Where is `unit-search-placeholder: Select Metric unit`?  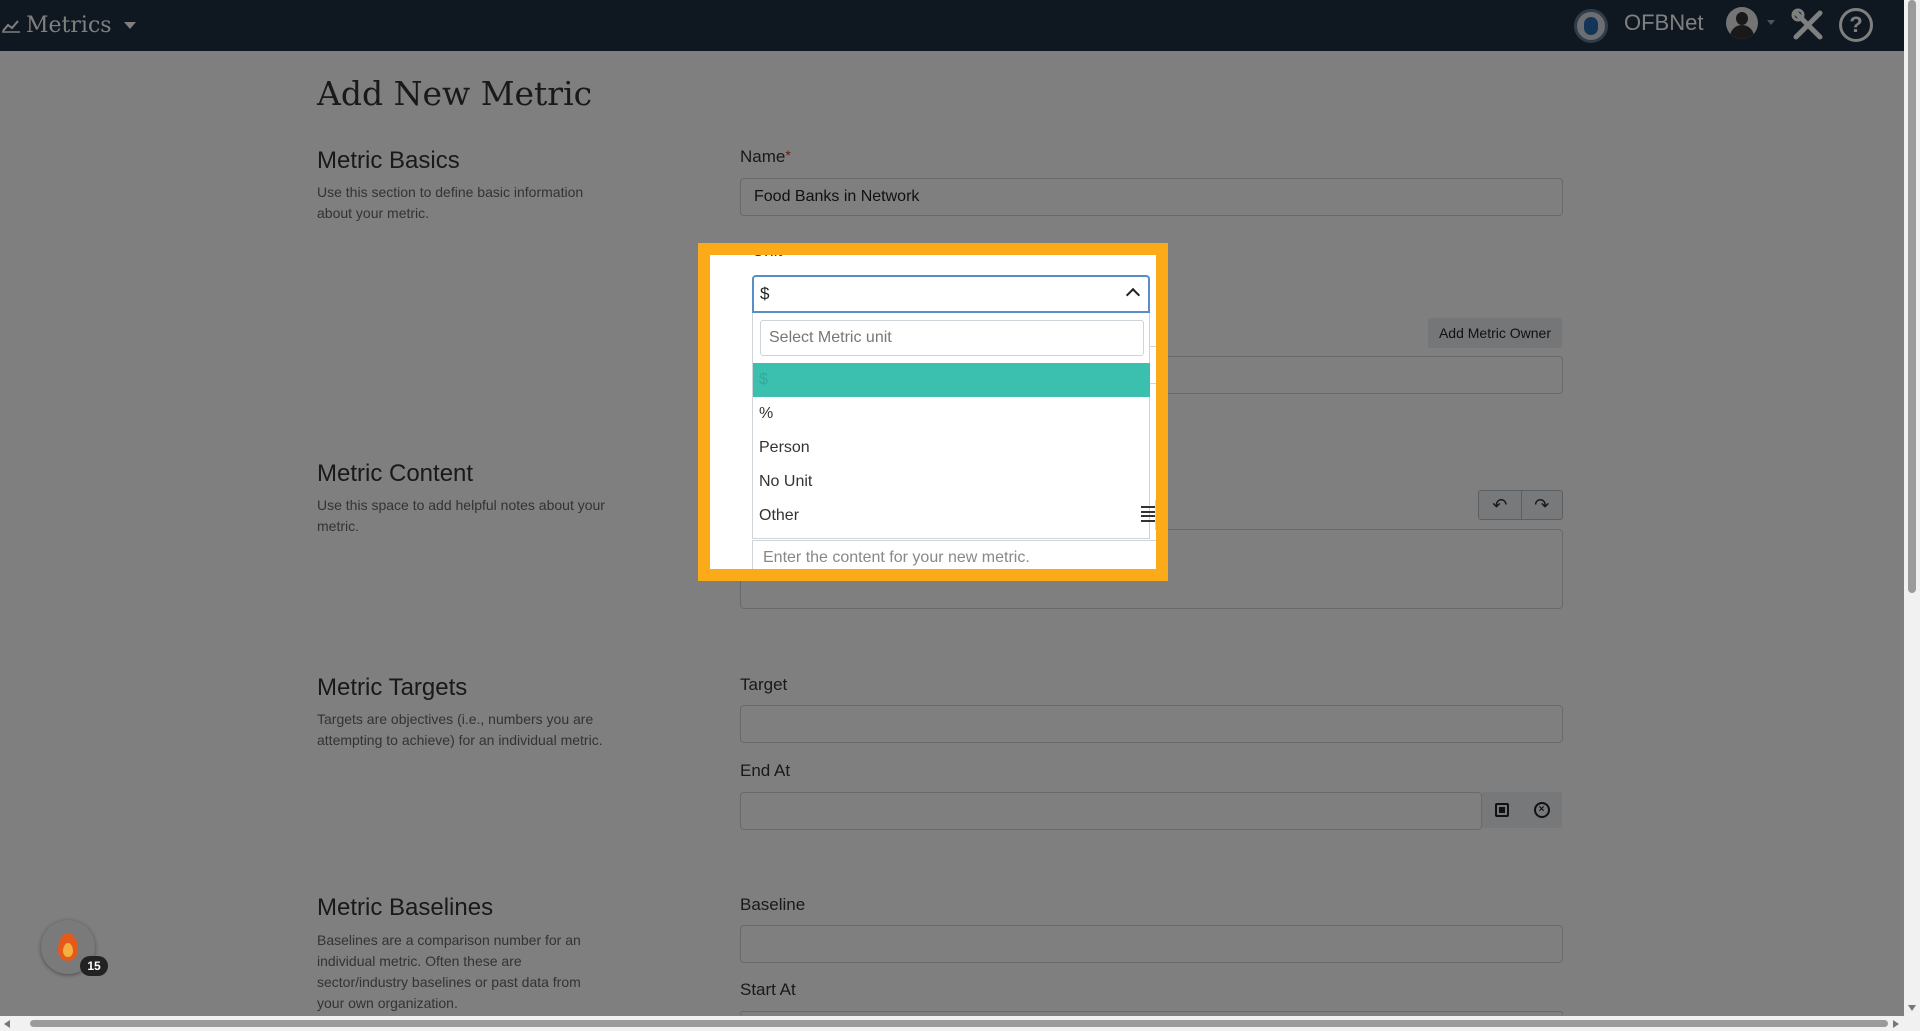
unit-search-placeholder: Select Metric unit is located at coordinates (830, 337).